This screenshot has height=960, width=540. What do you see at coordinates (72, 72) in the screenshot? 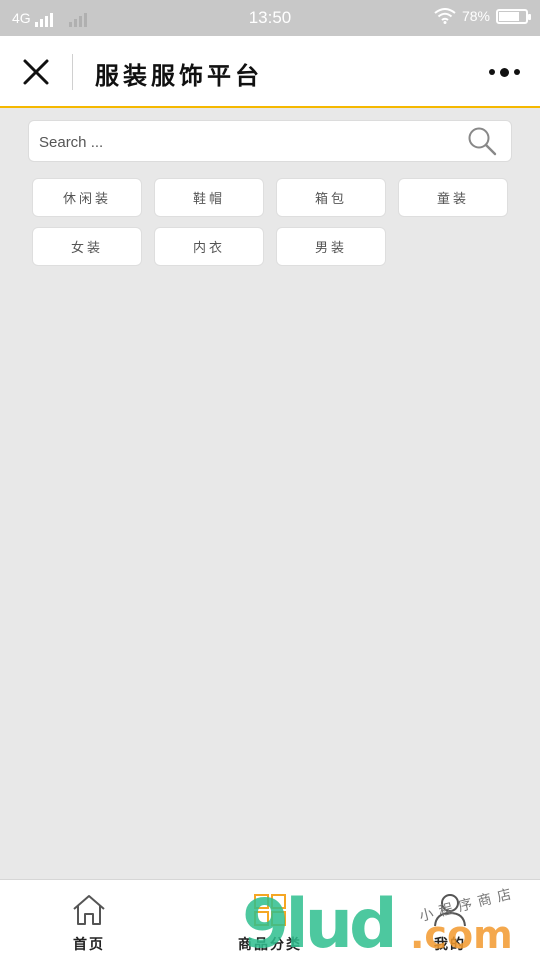
I see `title-divider` at bounding box center [72, 72].